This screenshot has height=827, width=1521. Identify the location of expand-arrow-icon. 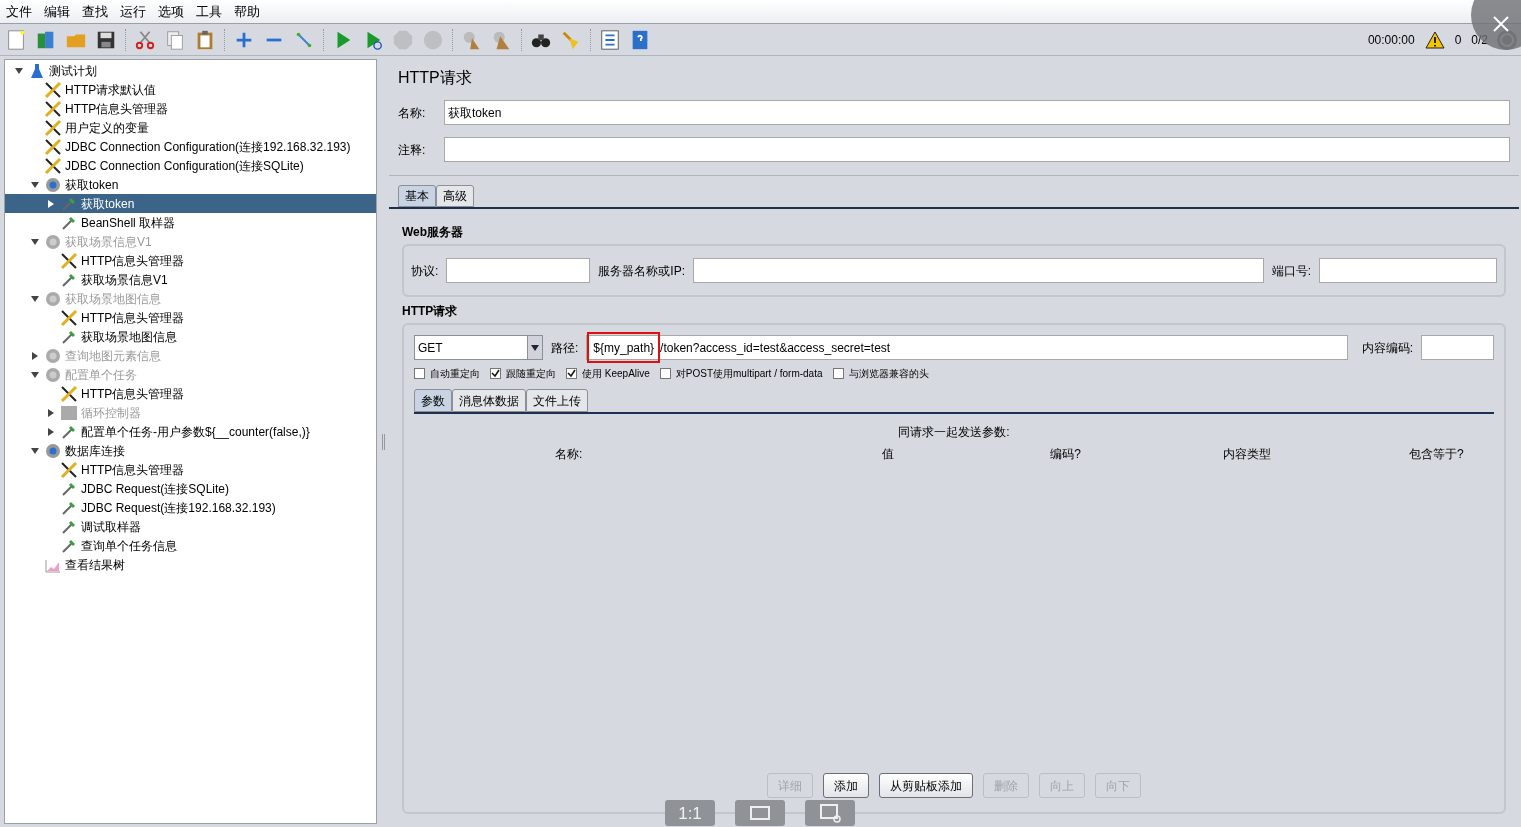
(51, 203).